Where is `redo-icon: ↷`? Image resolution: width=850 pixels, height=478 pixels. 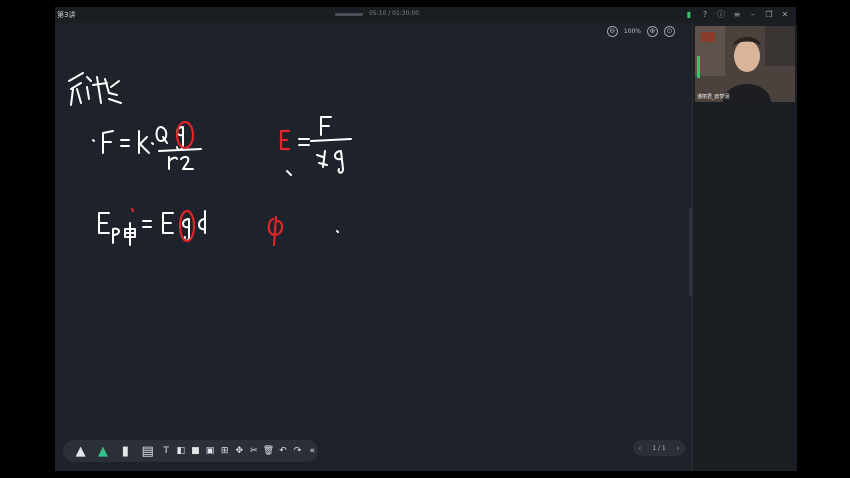
redo-icon: ↷ is located at coordinates (298, 451).